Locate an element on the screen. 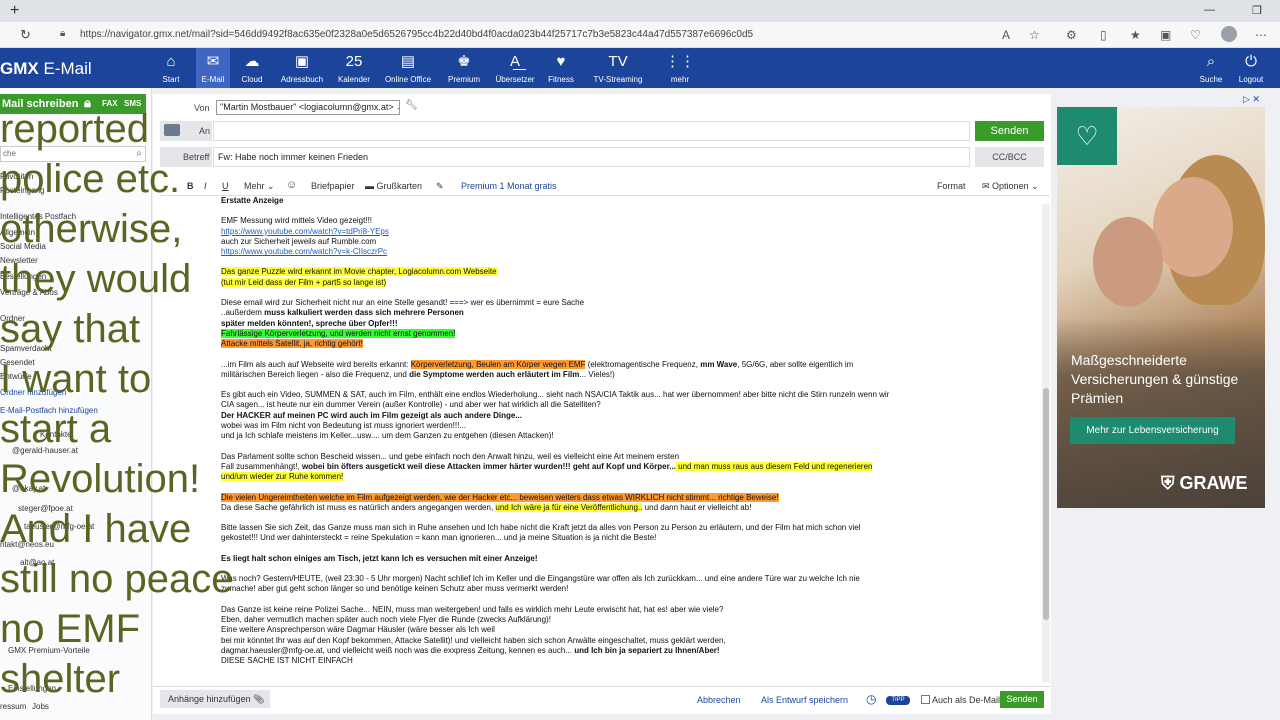 This screenshot has height=720, width=1280. send-button-bottom: Senden is located at coordinates (1022, 699).